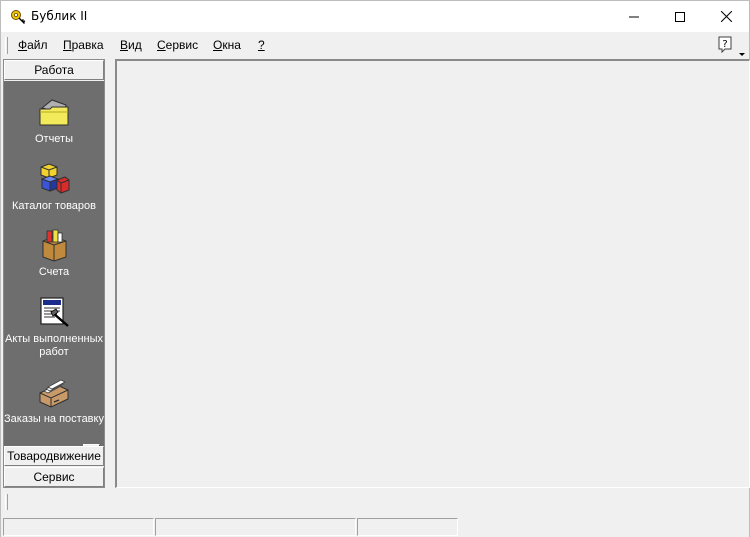 The image size is (750, 537). I want to click on maximize-button, so click(680, 16).